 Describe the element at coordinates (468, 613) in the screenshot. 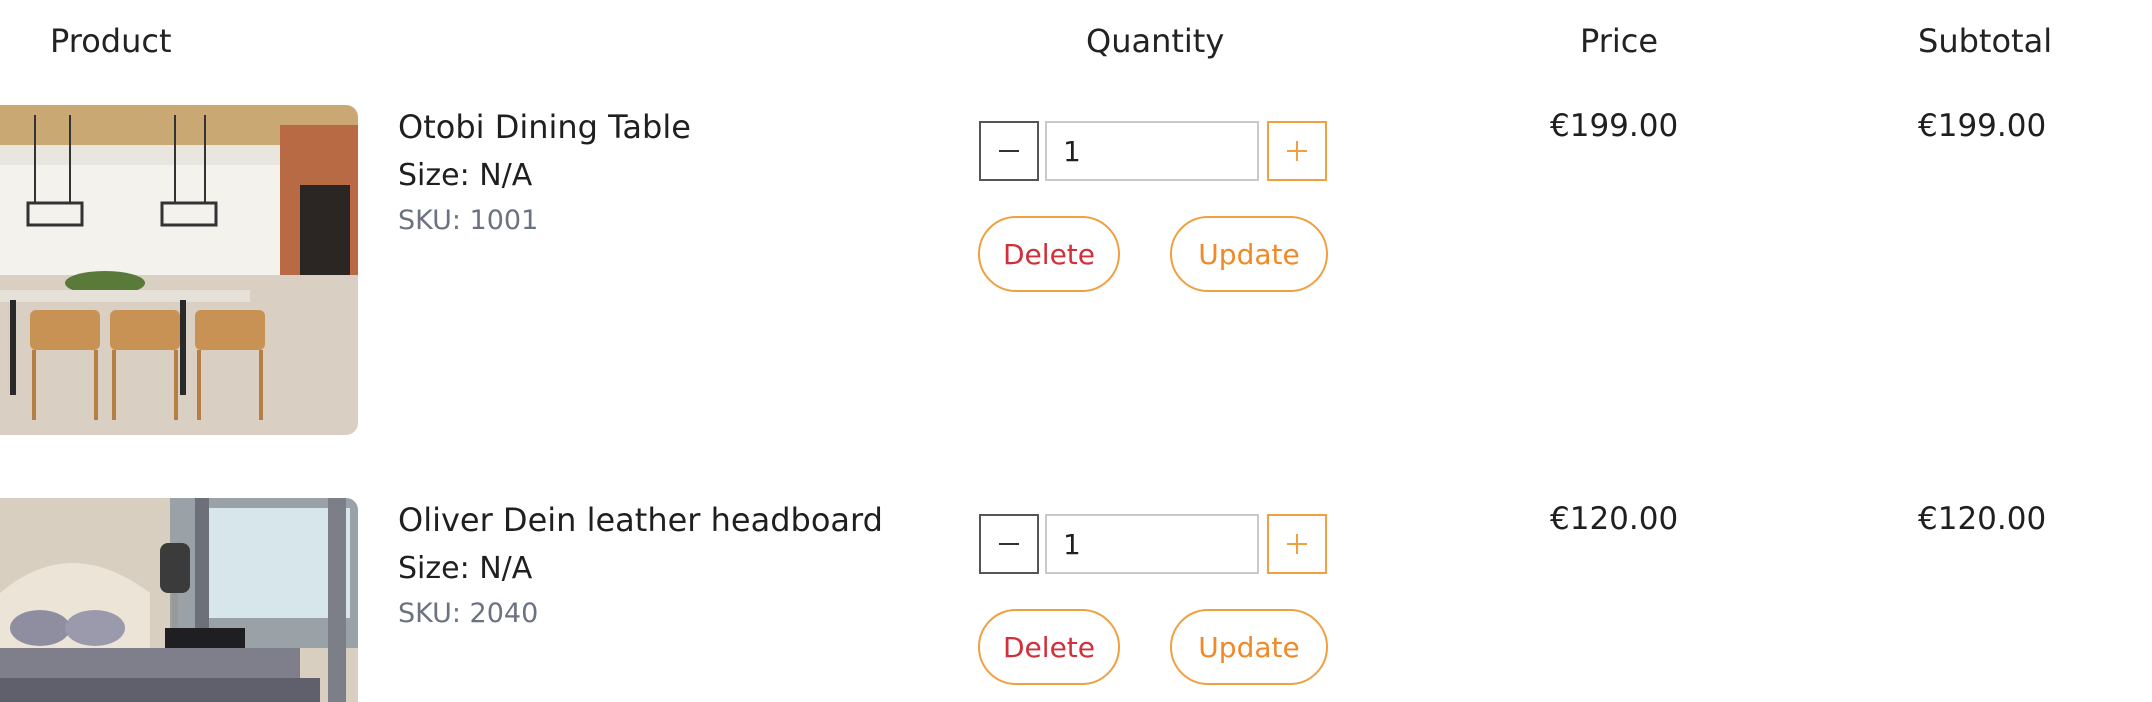

I see `product-sku: SKU: 2040` at that location.